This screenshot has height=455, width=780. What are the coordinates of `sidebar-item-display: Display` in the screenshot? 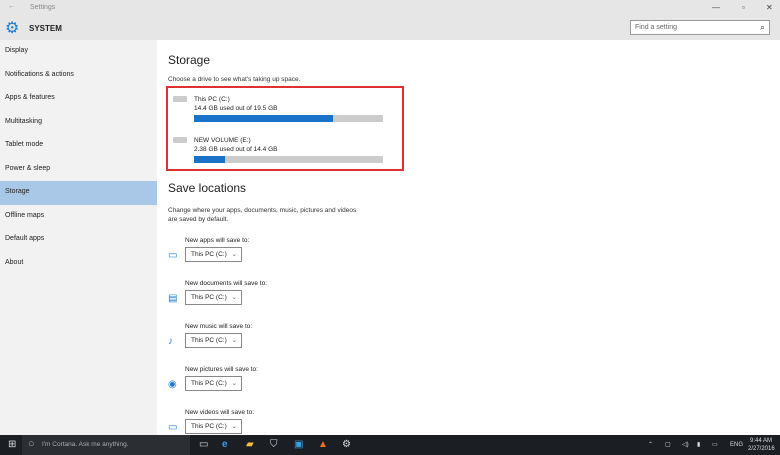 It's located at (78, 52).